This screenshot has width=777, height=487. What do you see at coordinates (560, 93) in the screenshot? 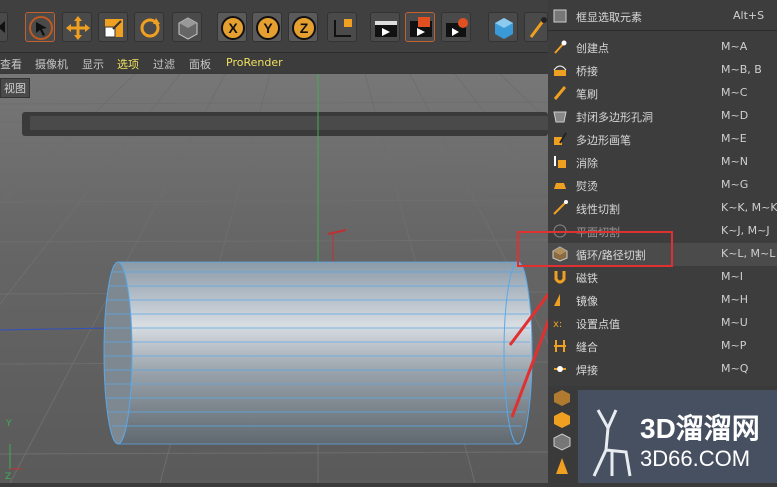
I see `brush-icon` at bounding box center [560, 93].